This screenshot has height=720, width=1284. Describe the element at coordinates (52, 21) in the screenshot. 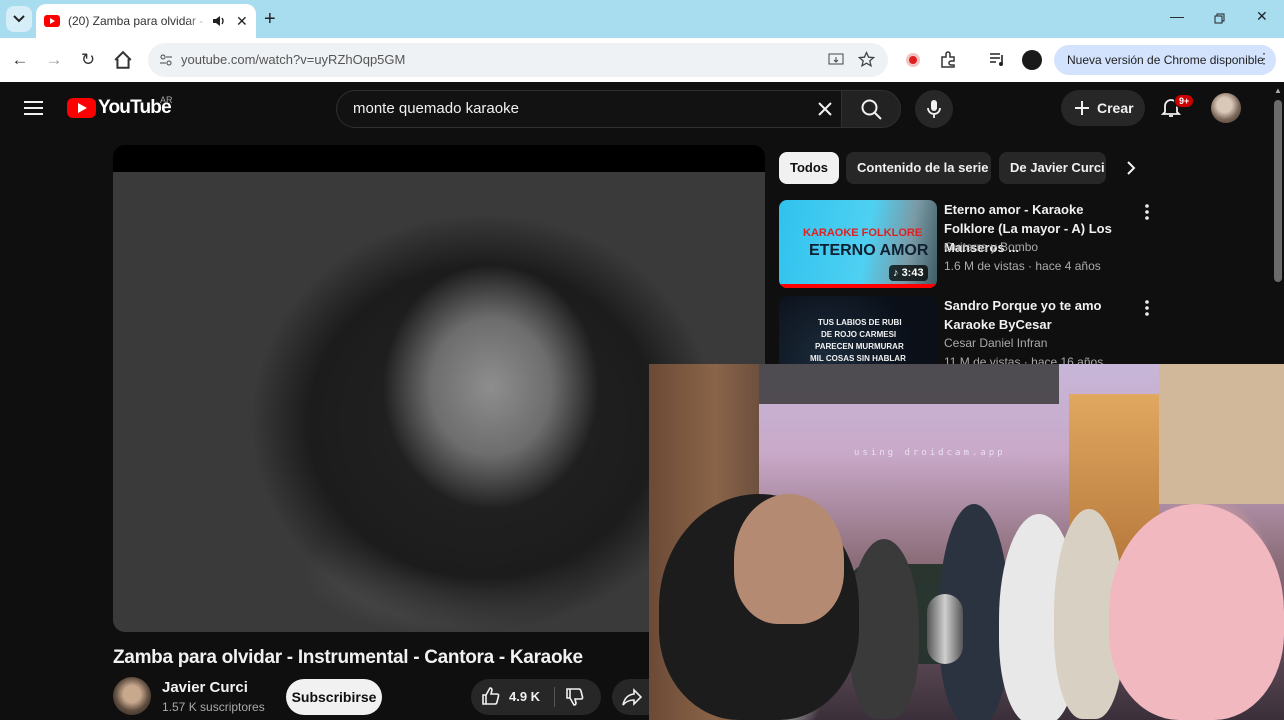

I see `youtube-favicon-icon` at that location.